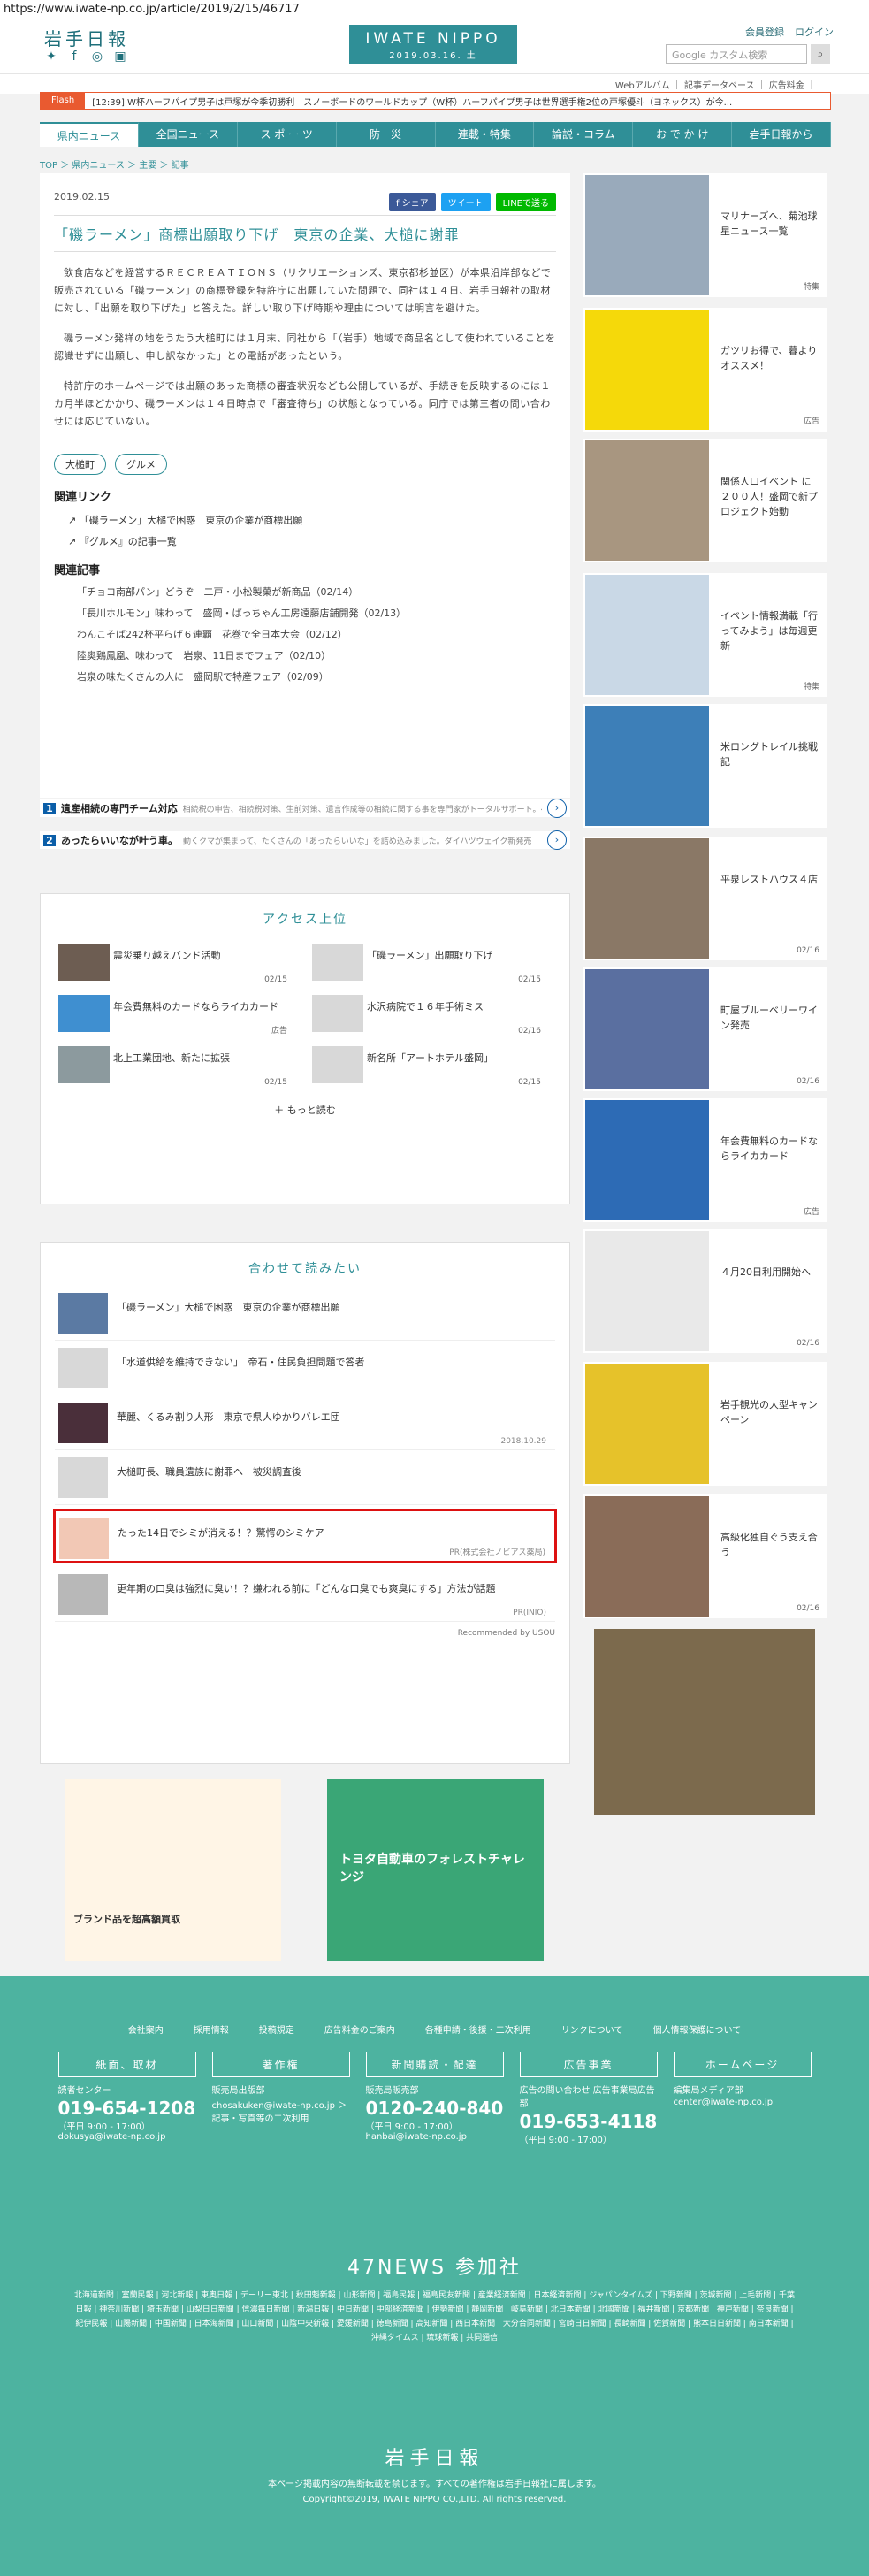 The height and width of the screenshot is (2576, 869). What do you see at coordinates (485, 134) in the screenshot?
I see `nav-series: 連載・特集` at bounding box center [485, 134].